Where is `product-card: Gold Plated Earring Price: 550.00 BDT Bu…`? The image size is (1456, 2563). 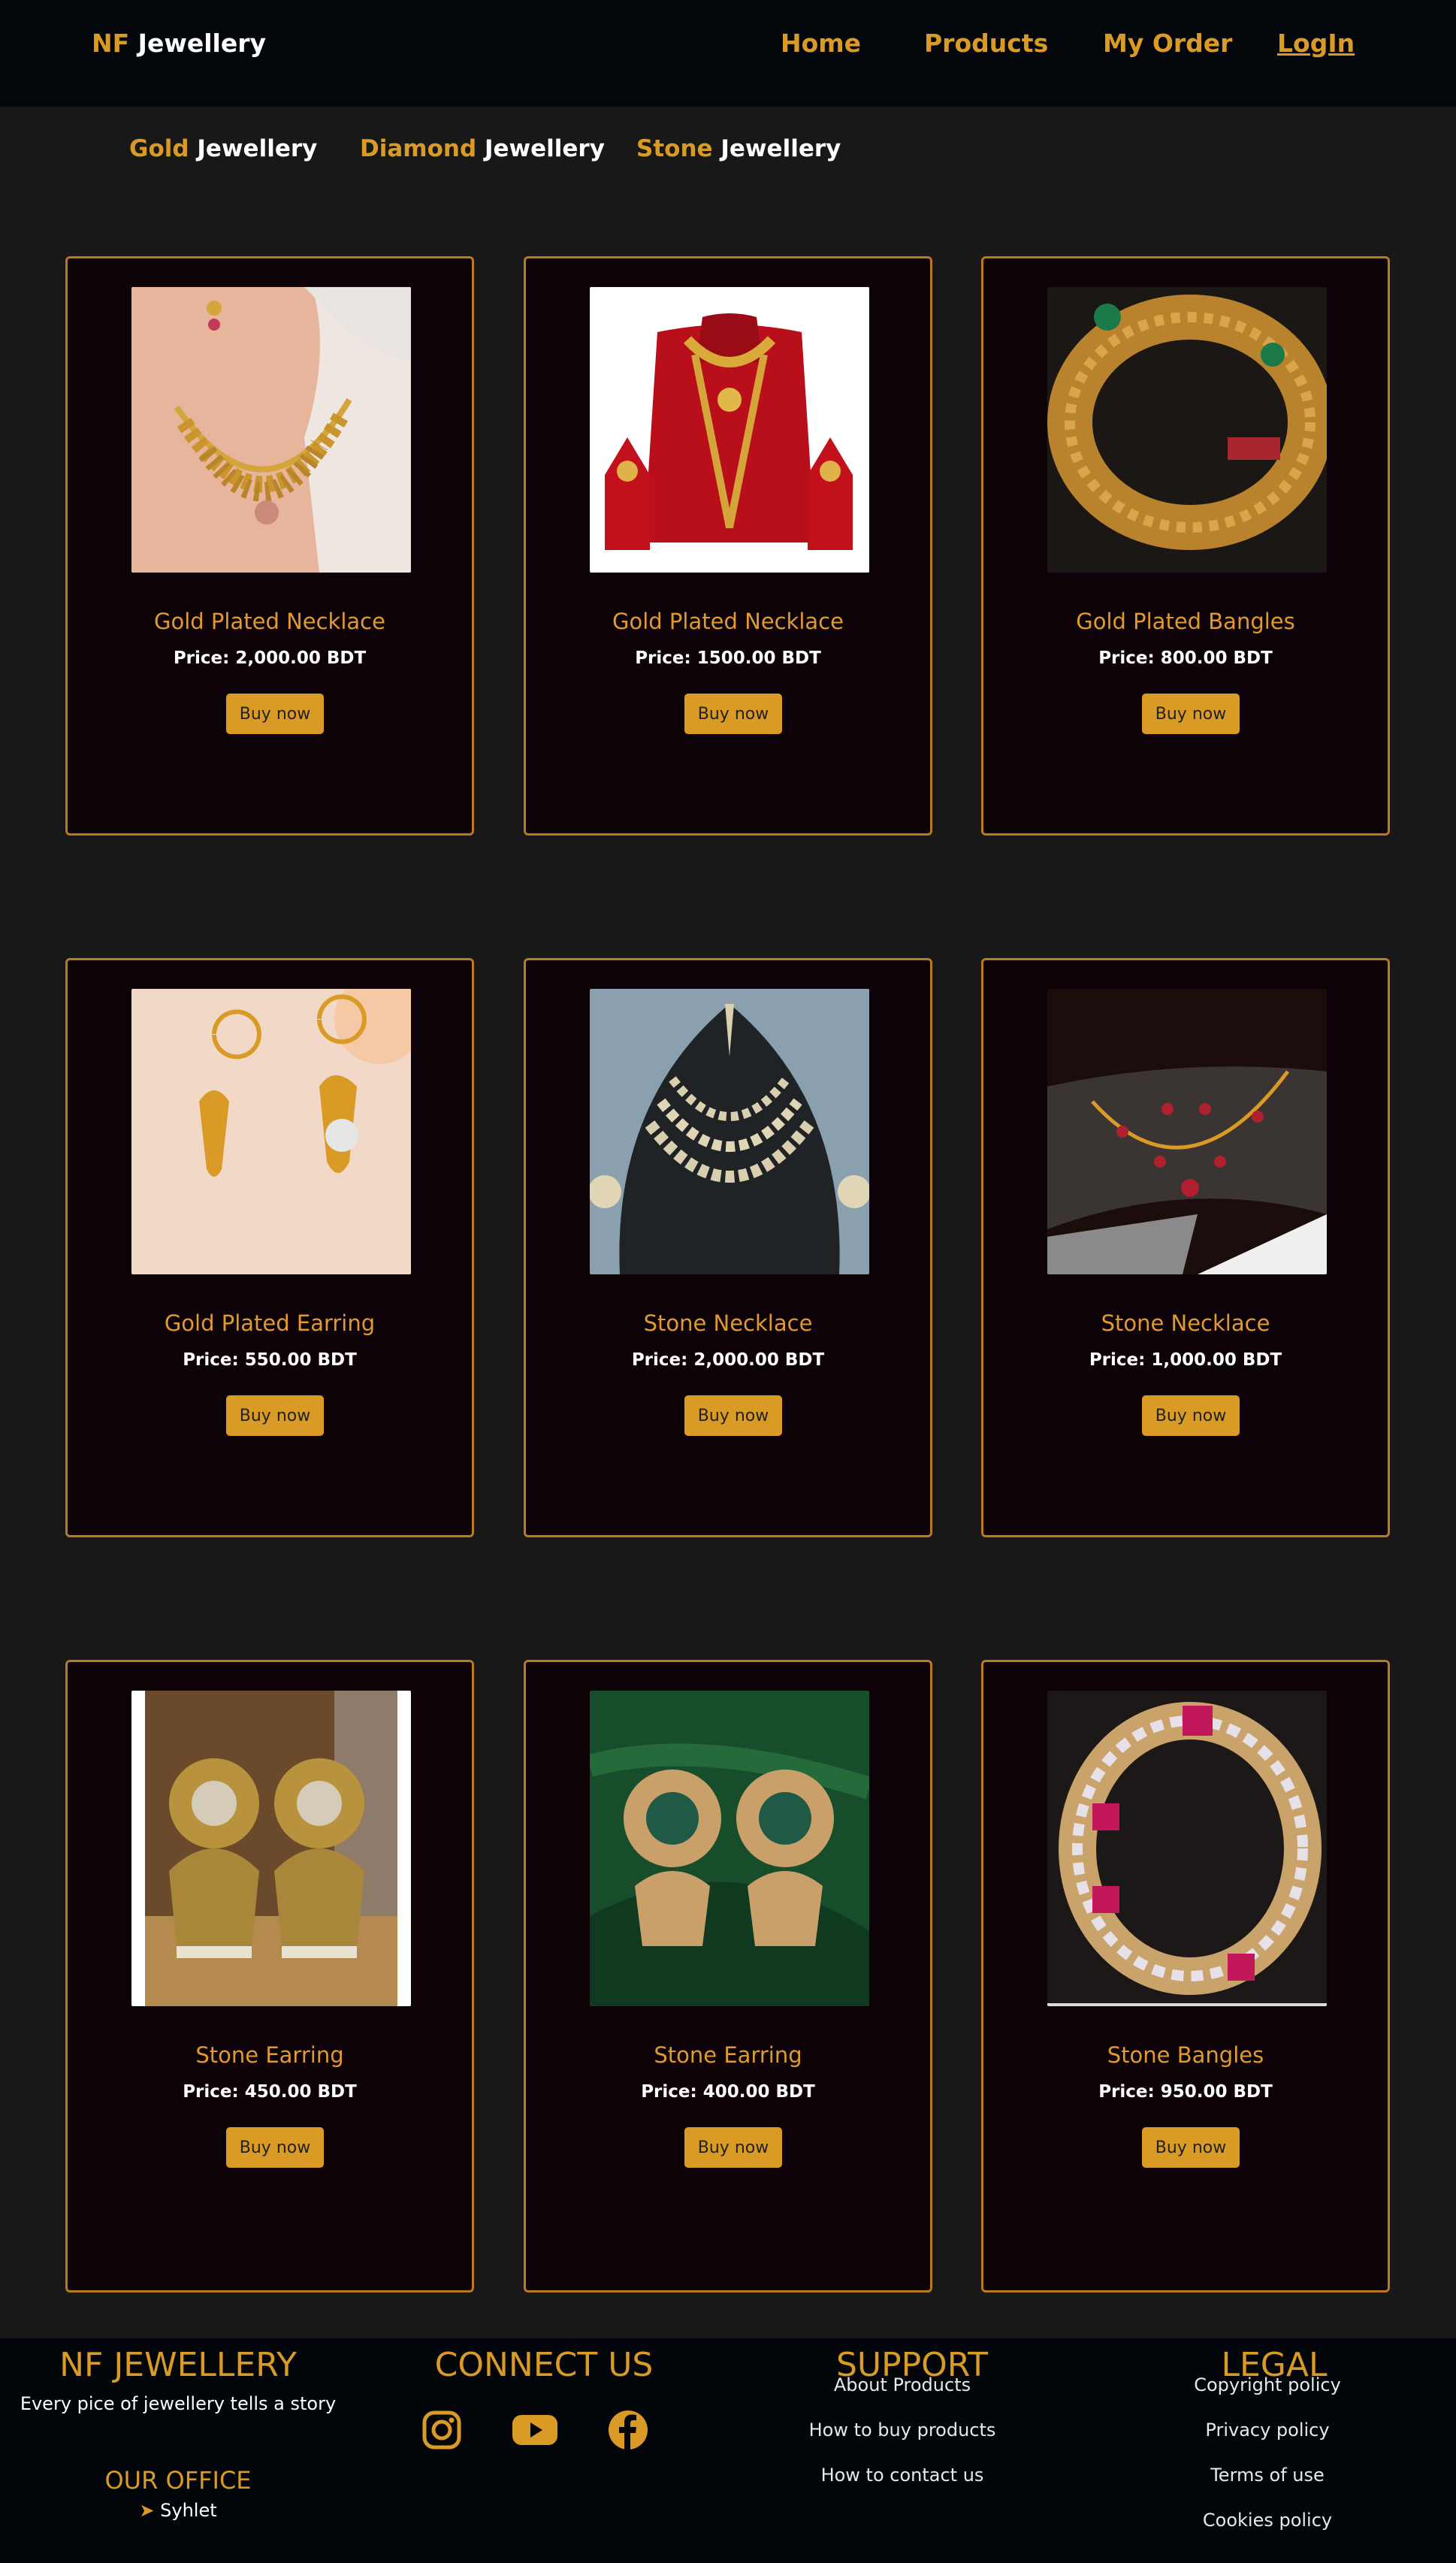 product-card: Gold Plated Earring Price: 550.00 BDT Bu… is located at coordinates (269, 1247).